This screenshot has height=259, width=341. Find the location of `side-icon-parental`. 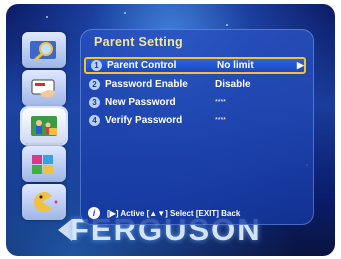

side-icon-parental is located at coordinates (44, 126).